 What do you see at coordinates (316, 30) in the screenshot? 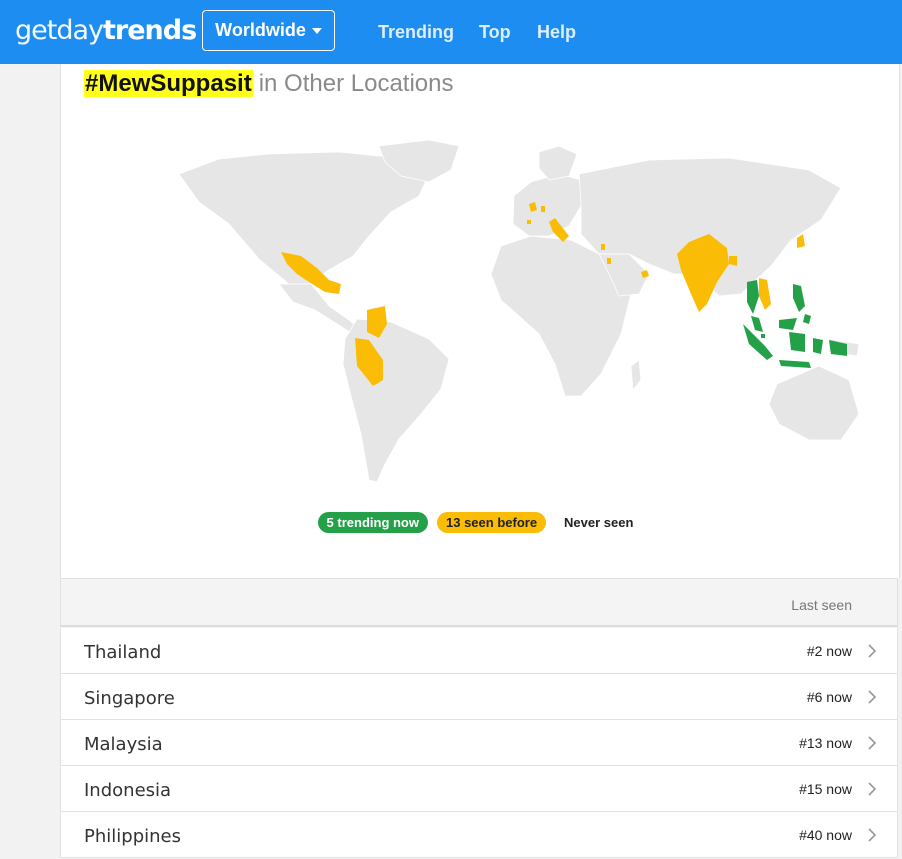
I see `caret-down-icon` at bounding box center [316, 30].